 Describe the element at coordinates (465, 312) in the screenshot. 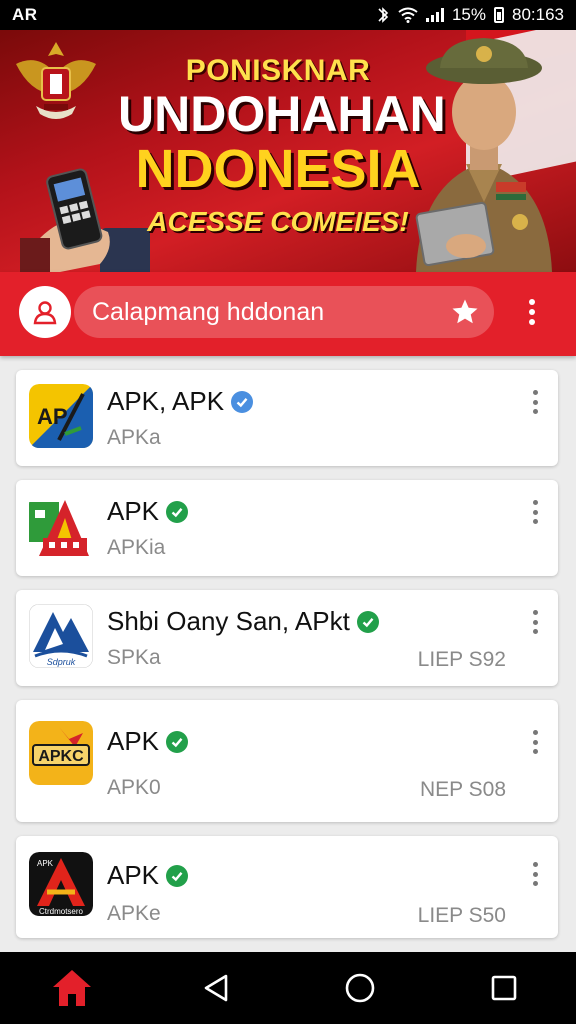

I see `star-icon` at that location.